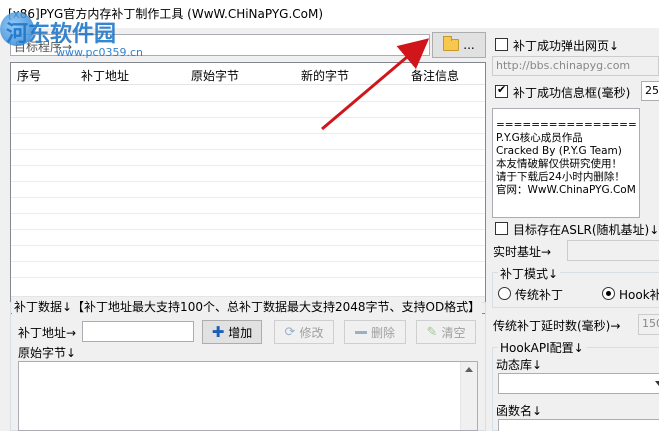  What do you see at coordinates (566, 125) in the screenshot?
I see `msg-line: ================` at bounding box center [566, 125].